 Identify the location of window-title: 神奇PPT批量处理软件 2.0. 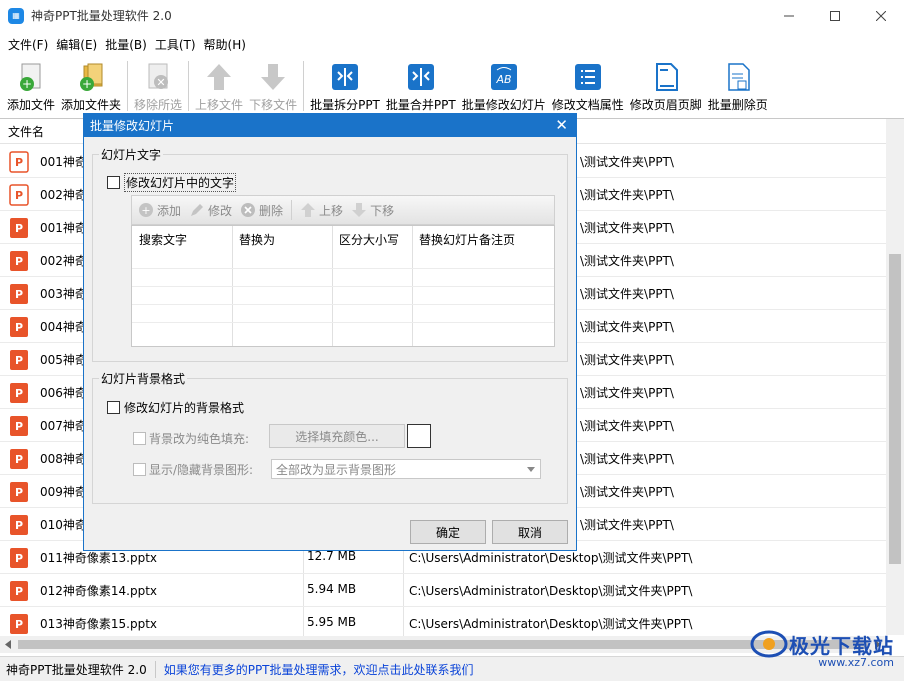
(101, 16).